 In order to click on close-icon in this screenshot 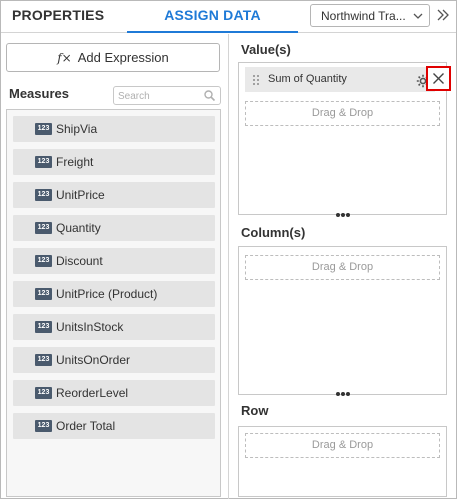, I will do `click(438, 78)`.